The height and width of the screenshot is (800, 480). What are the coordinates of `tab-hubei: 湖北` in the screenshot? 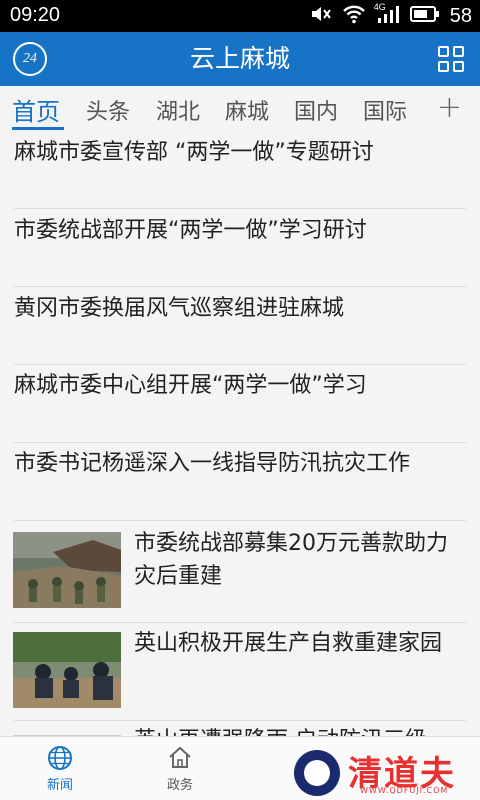 It's located at (178, 110).